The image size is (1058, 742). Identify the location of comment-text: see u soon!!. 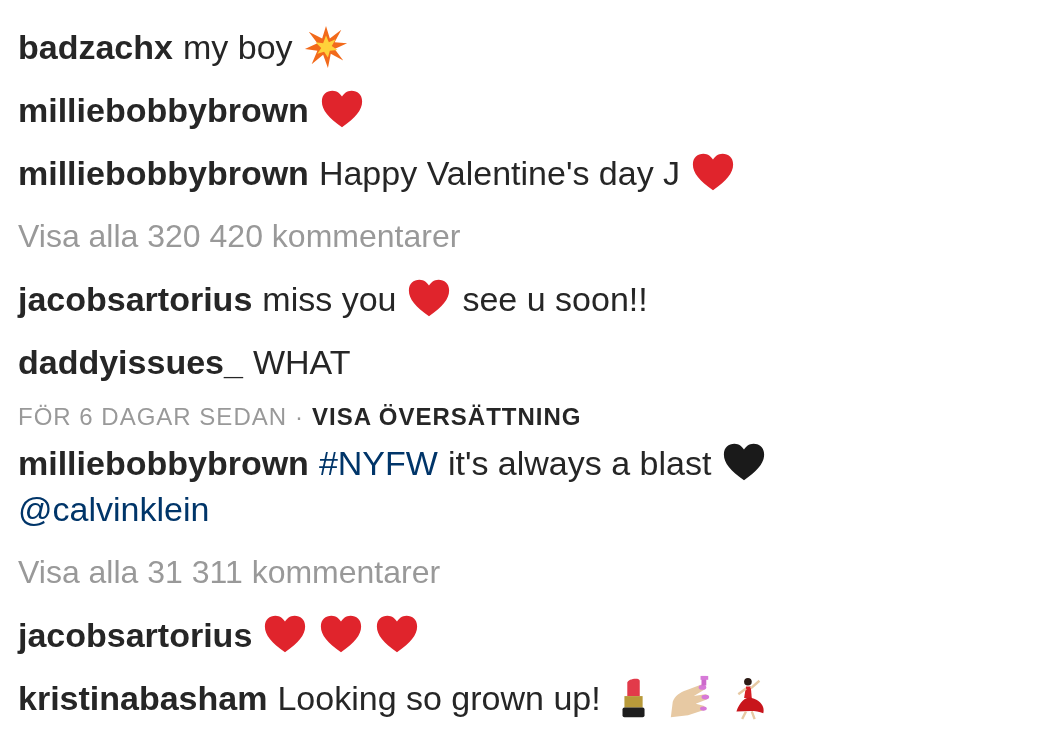
(555, 299).